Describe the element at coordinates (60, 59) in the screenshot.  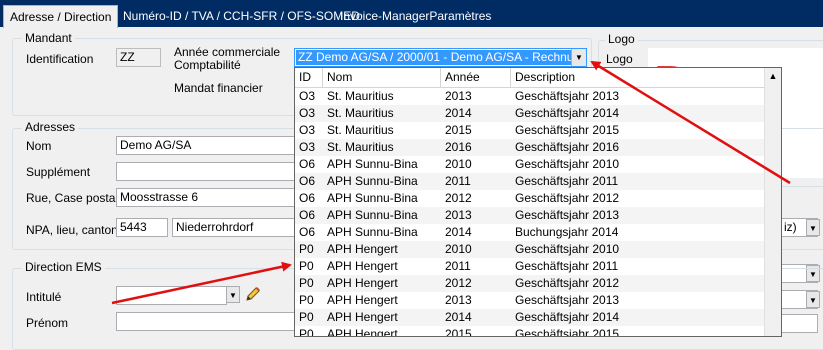
I see `identification-label: Identification` at that location.